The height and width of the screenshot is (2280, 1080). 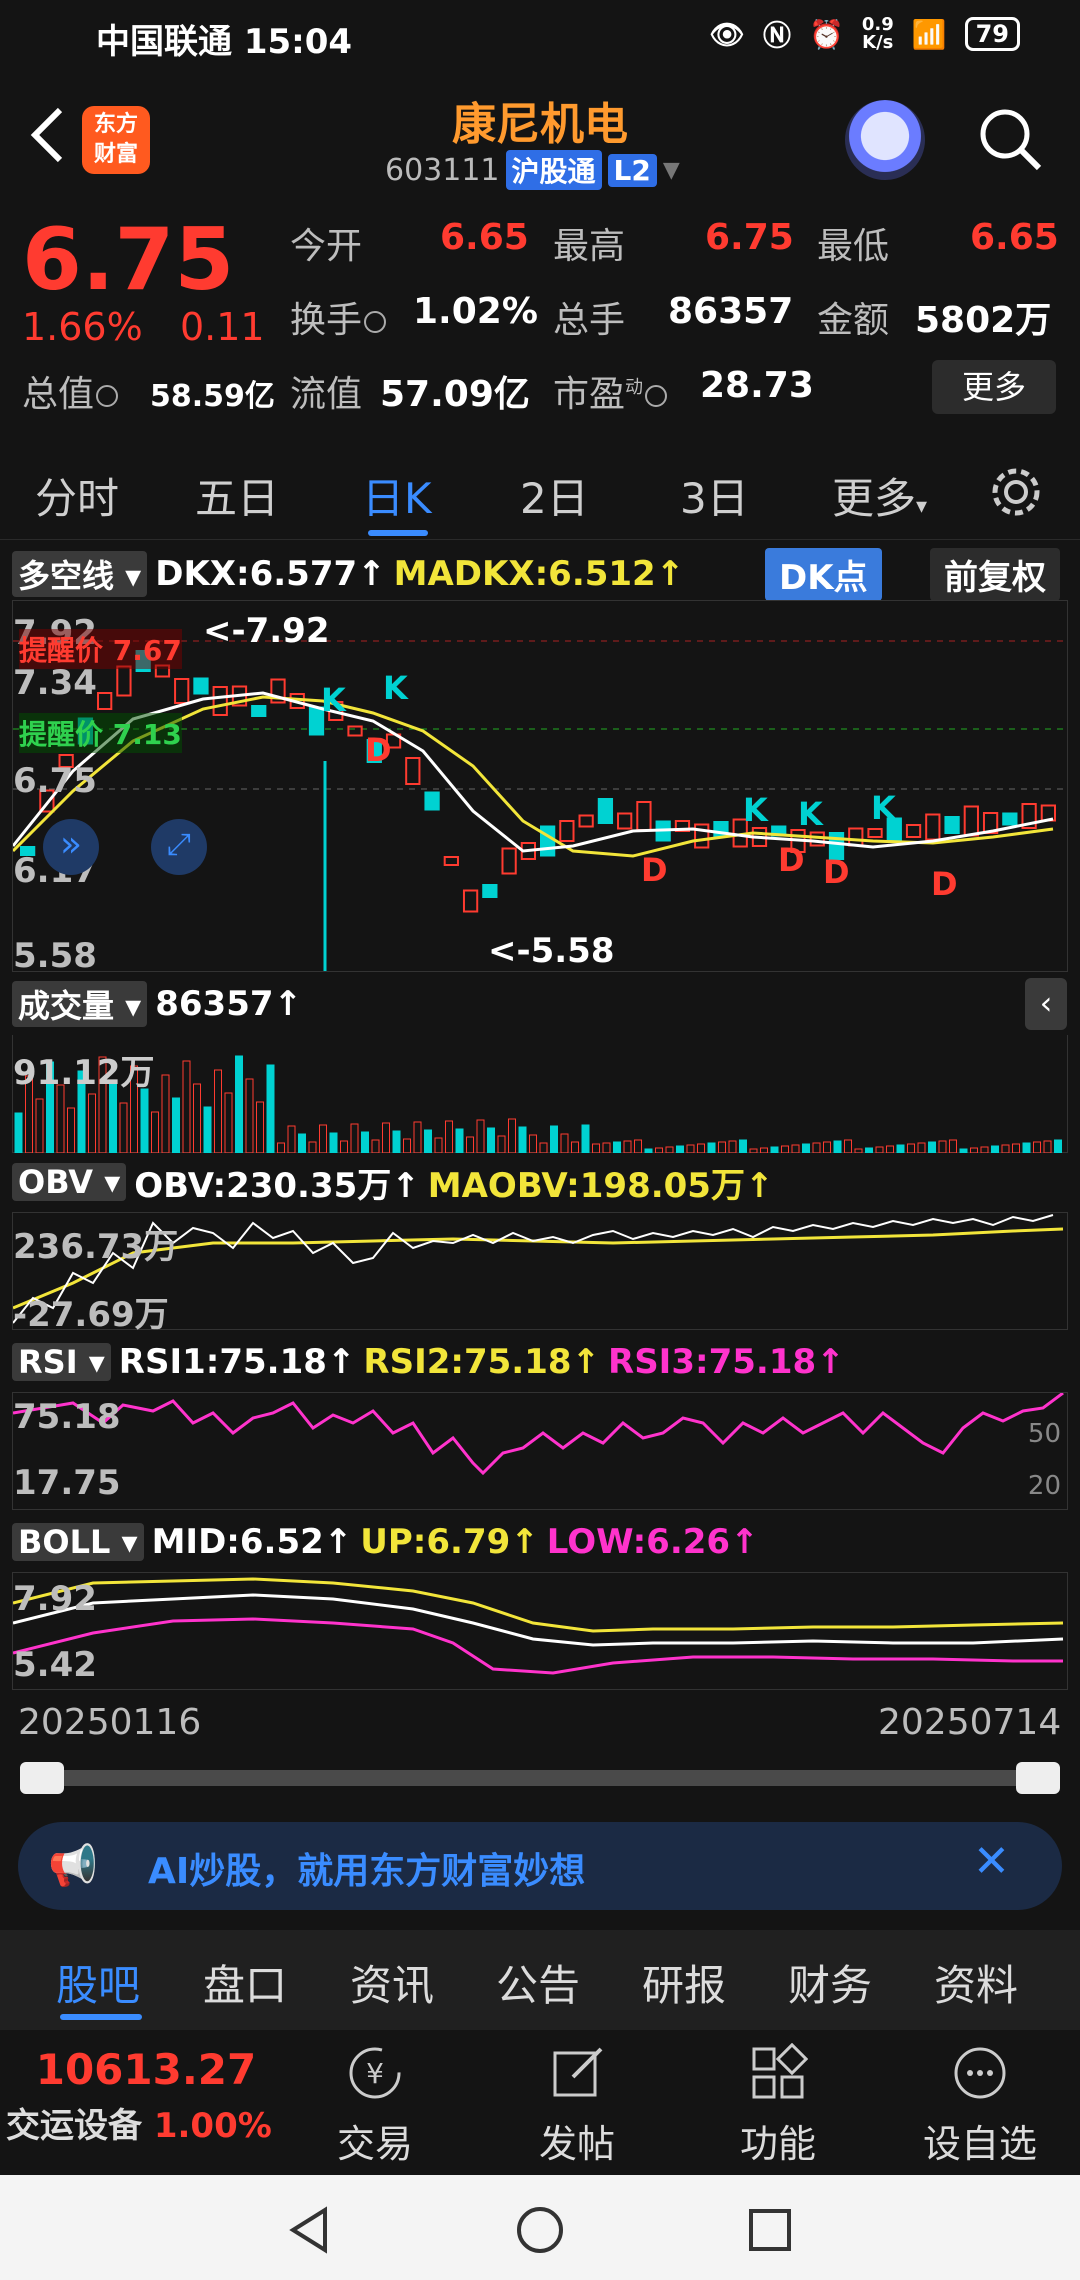 What do you see at coordinates (77, 495) in the screenshot?
I see `tab-intraday: 分时` at bounding box center [77, 495].